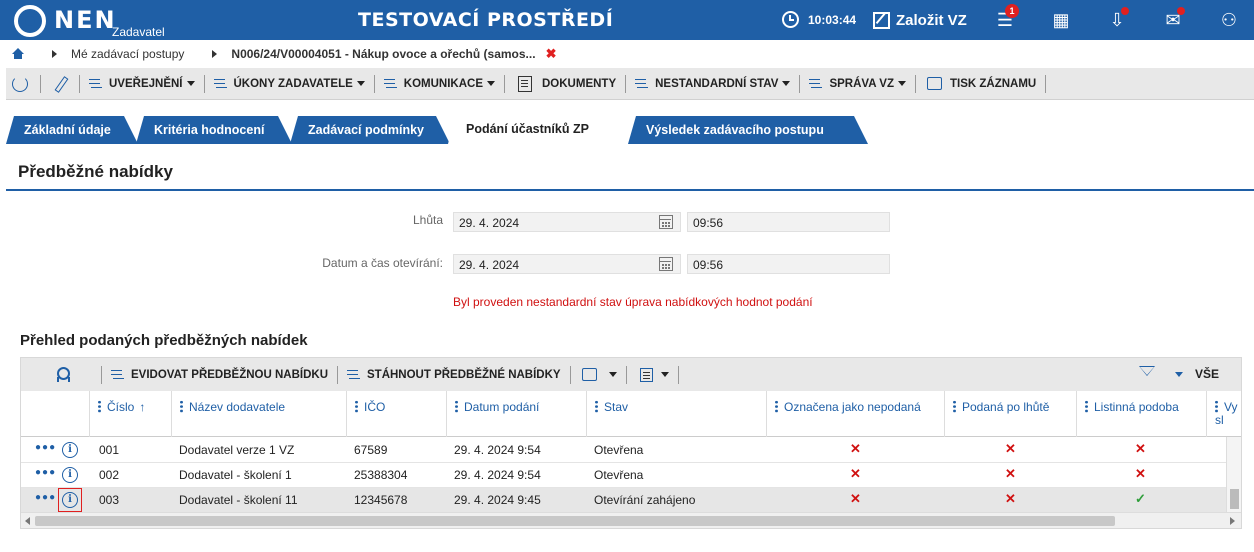 The width and height of the screenshot is (1254, 552). Describe the element at coordinates (215, 54) in the screenshot. I see `breadcrumb-separator-icon` at that location.